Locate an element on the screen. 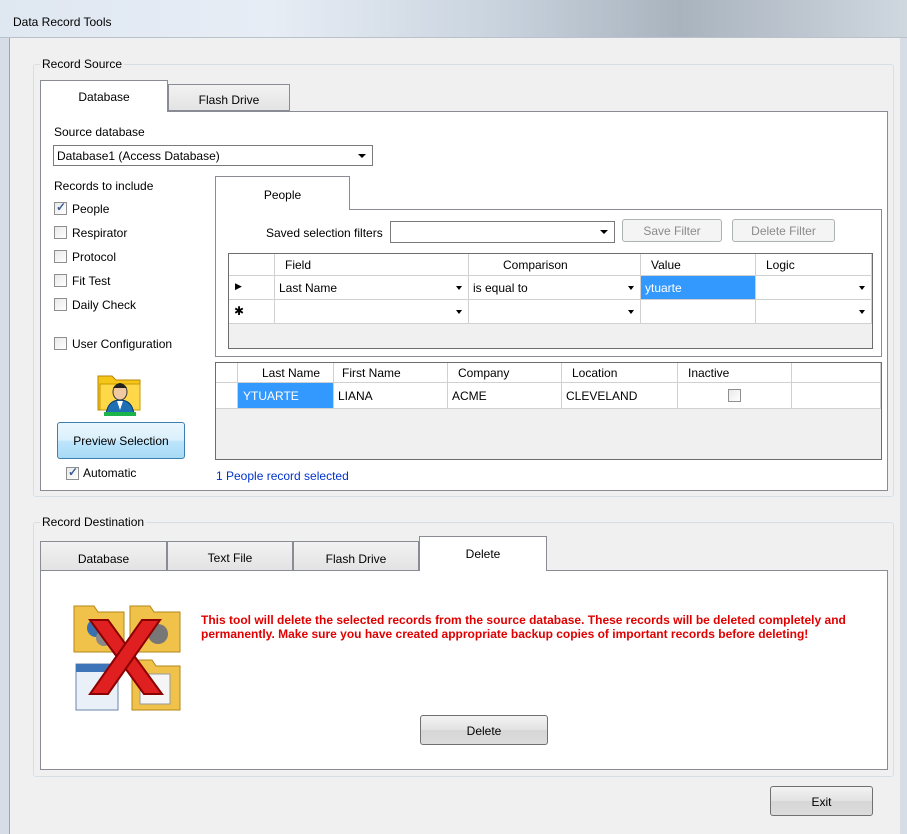  tab-destination-delete: Delete is located at coordinates (483, 553).